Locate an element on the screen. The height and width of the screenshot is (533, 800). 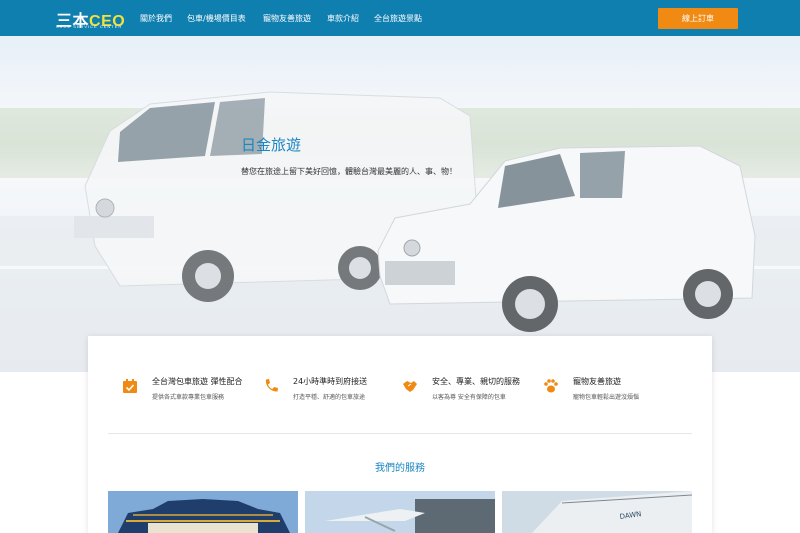
handshake-icon is located at coordinates (410, 386).